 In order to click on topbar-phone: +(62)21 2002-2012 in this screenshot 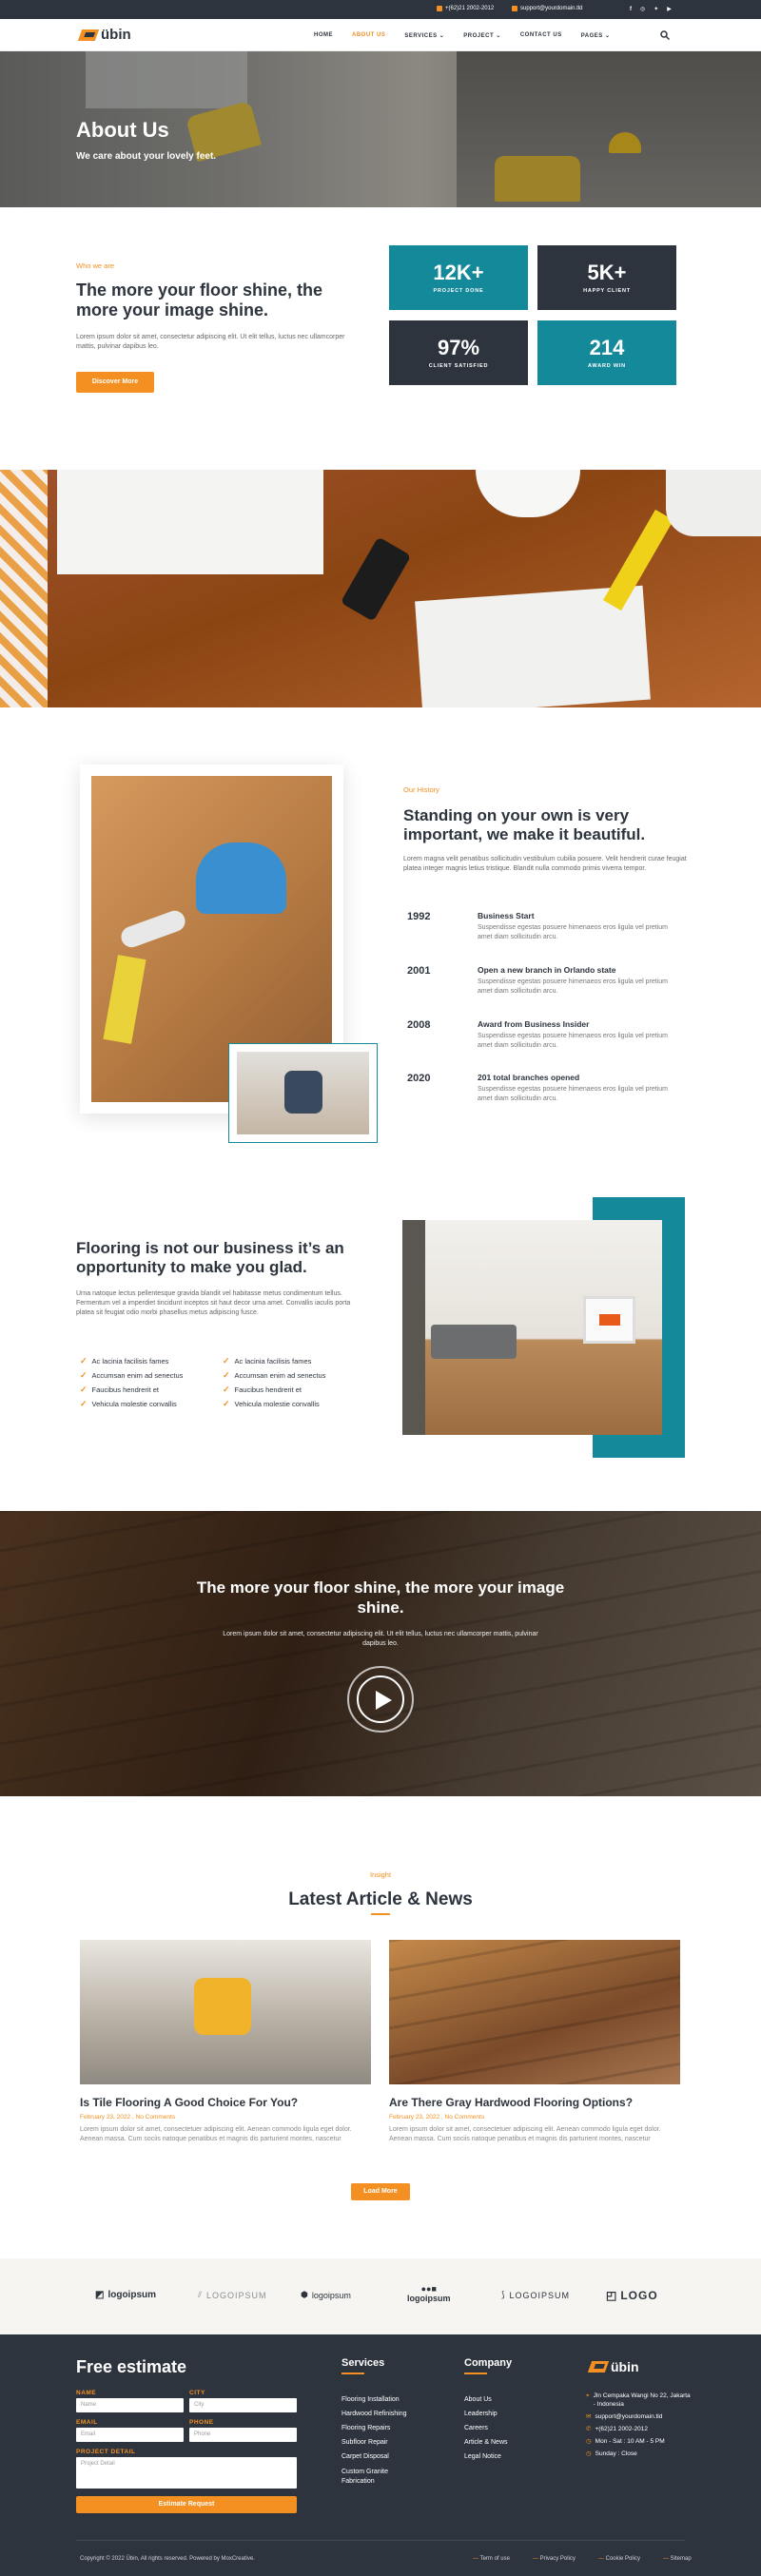, I will do `click(466, 8)`.